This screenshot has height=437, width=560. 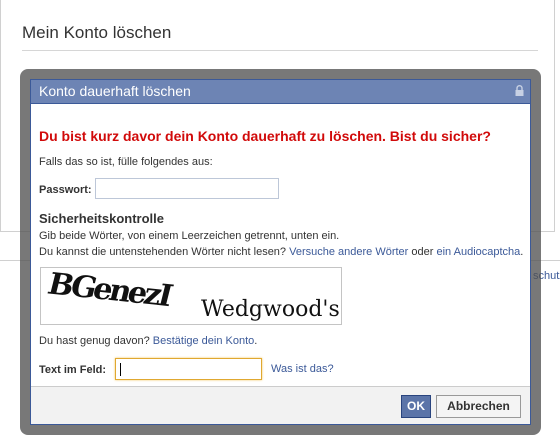 What do you see at coordinates (280, 92) in the screenshot?
I see `dialog-header: Konto dauerhaft löschen` at bounding box center [280, 92].